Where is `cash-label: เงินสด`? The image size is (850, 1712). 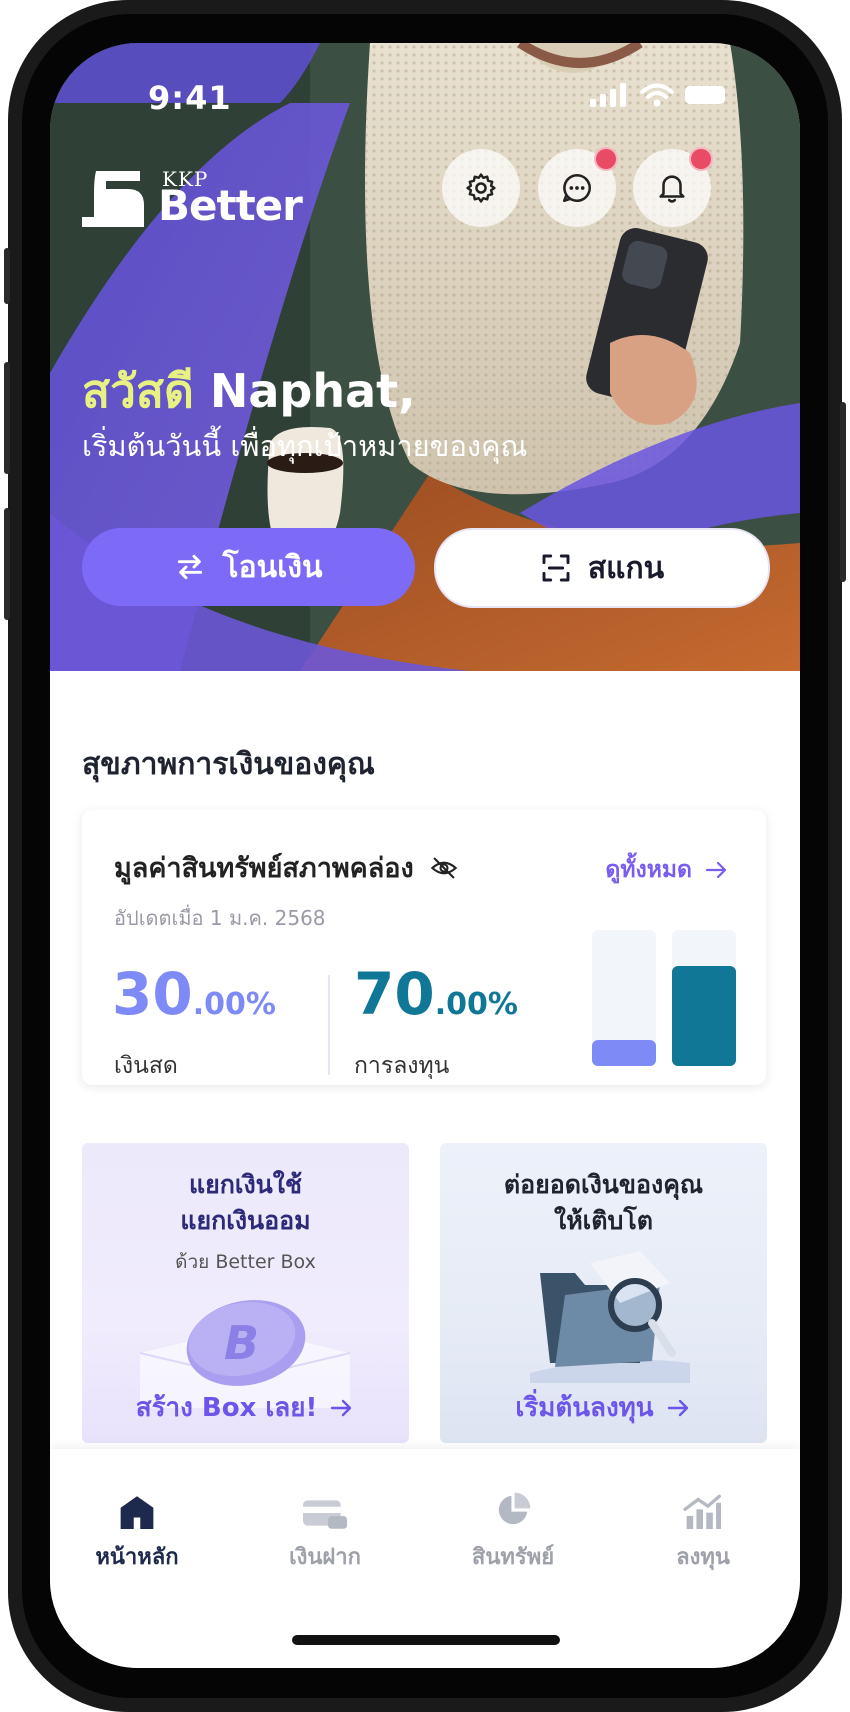
cash-label: เงินสด is located at coordinates (146, 1066).